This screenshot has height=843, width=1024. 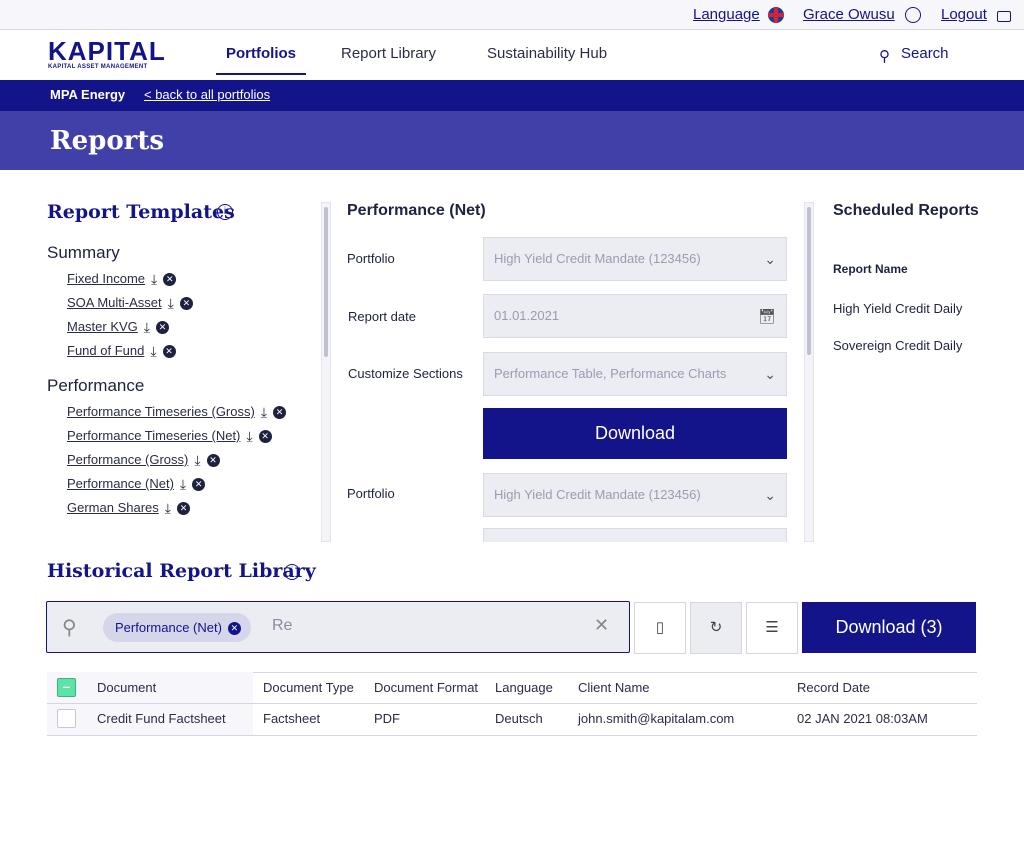 I want to click on col-document-type: Document Type, so click(x=308, y=687).